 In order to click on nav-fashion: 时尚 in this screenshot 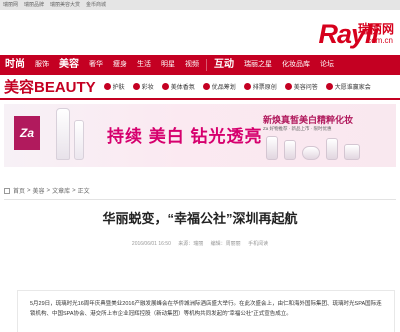, I will do `click(15, 65)`.